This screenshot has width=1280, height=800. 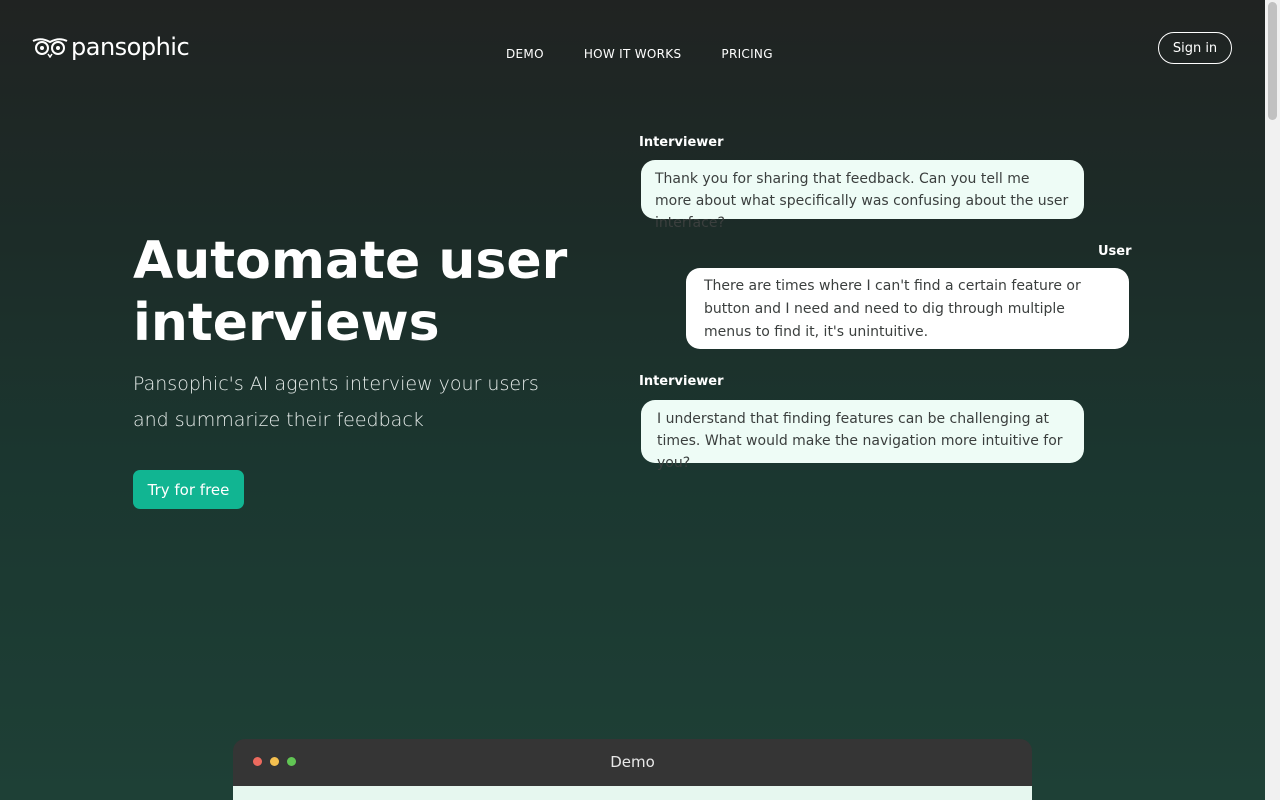 What do you see at coordinates (1195, 48) in the screenshot?
I see `sign-in-button: Sign in` at bounding box center [1195, 48].